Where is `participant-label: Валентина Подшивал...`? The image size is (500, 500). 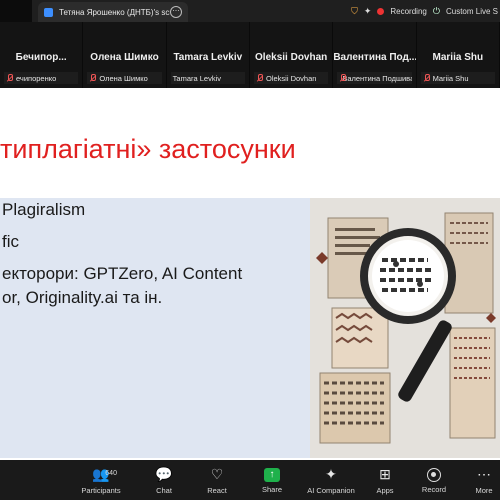
participant-label: Валентина Подшивал... is located at coordinates (374, 78).